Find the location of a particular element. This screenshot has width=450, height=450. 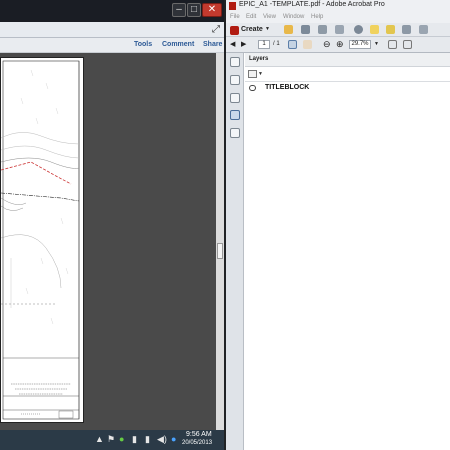

background-titlebar: – □ ✕ is located at coordinates (112, 11).